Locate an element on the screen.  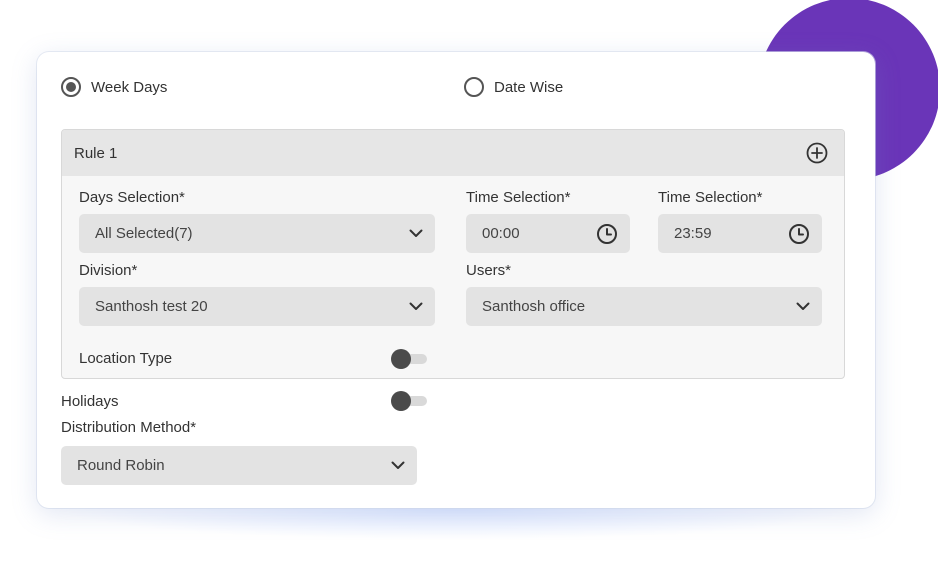
location-type-label: Location Type is located at coordinates (126, 358).